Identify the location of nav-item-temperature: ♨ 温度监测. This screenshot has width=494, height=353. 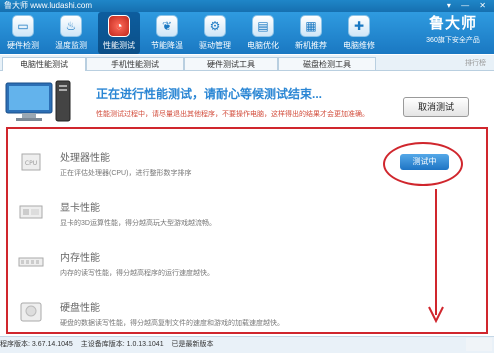
(71, 33).